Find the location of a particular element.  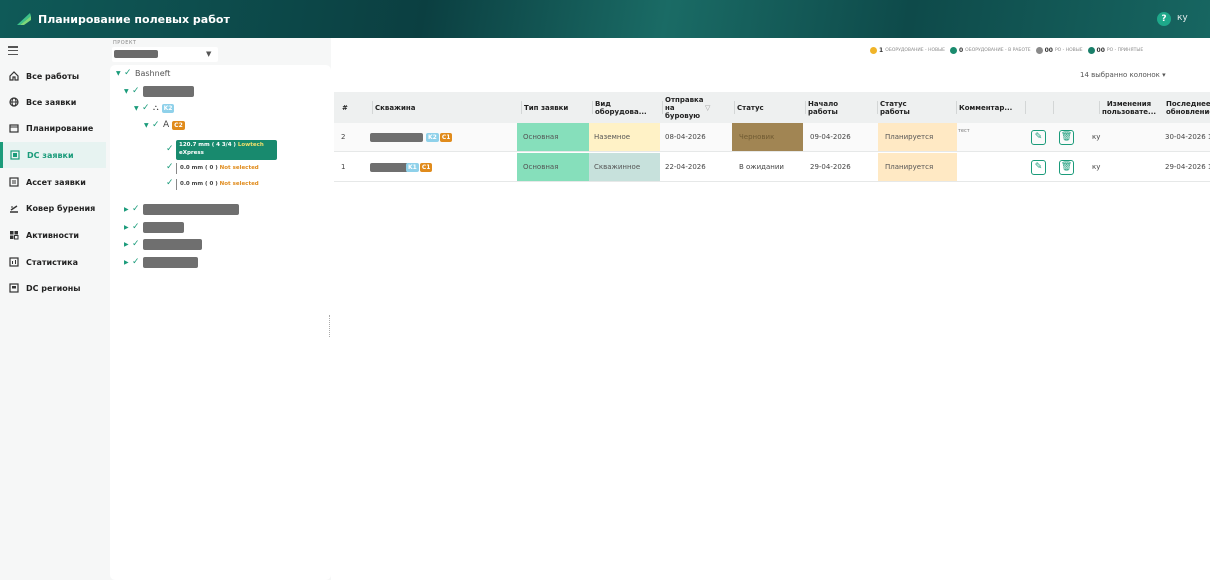

menu-toggle-icon is located at coordinates (13, 50).